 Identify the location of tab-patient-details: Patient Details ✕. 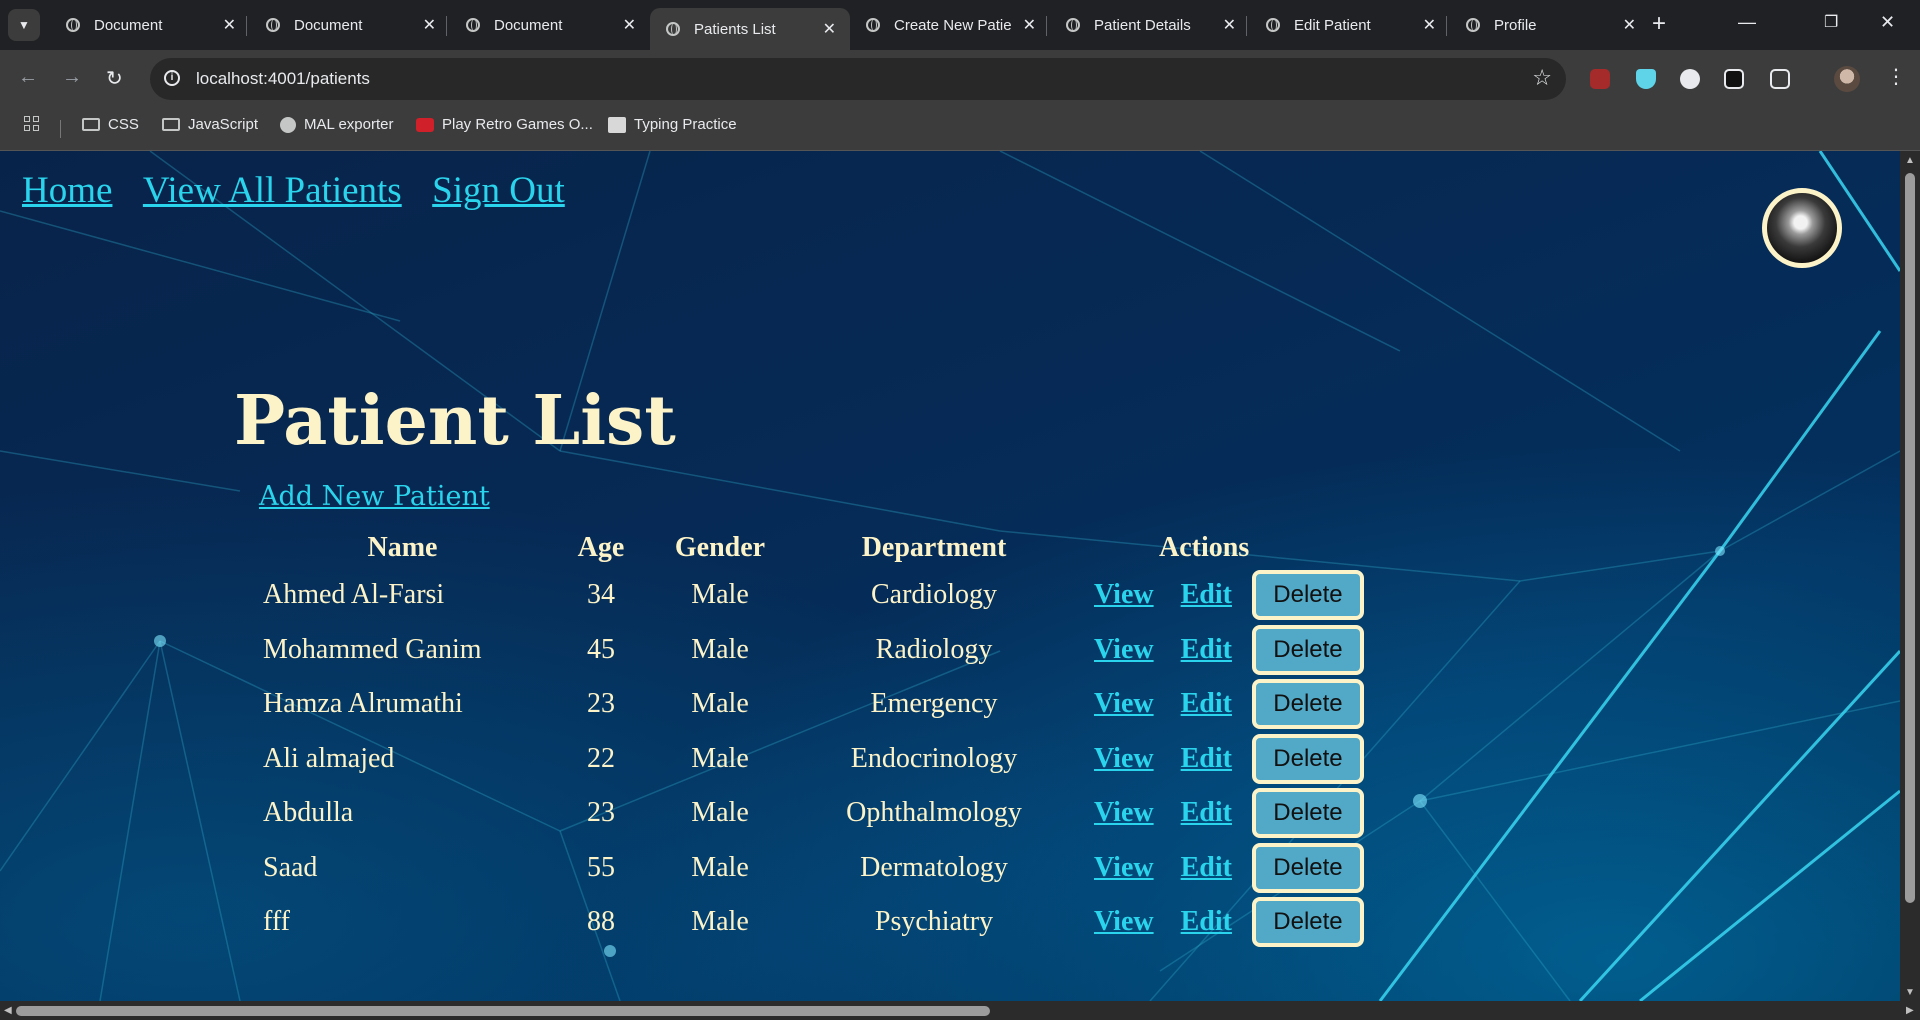
(1150, 25).